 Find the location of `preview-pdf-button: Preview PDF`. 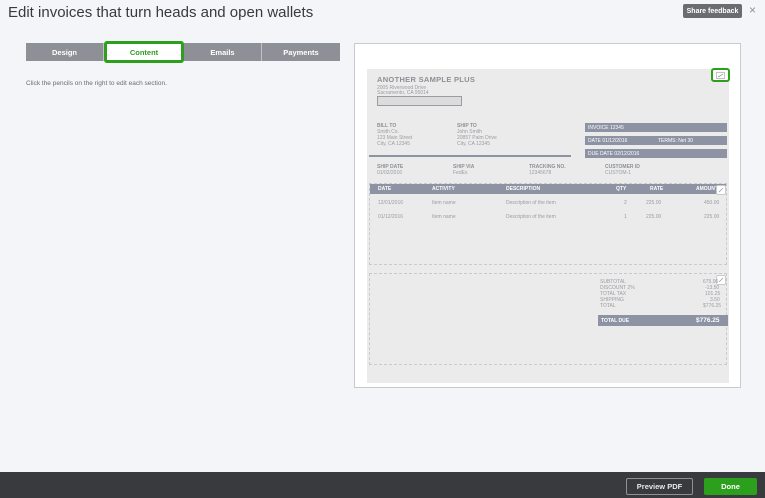

preview-pdf-button: Preview PDF is located at coordinates (659, 486).